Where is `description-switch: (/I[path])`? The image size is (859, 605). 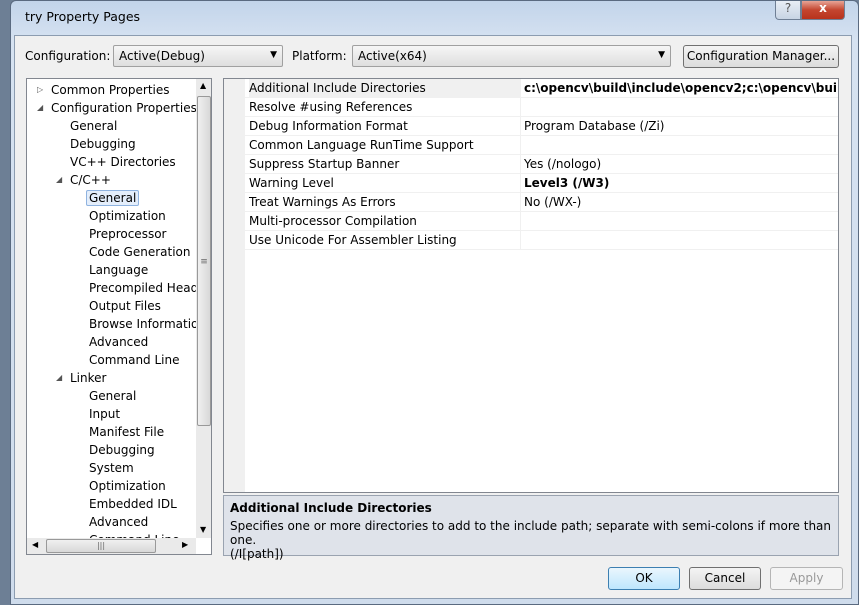 description-switch: (/I[path]) is located at coordinates (257, 554).